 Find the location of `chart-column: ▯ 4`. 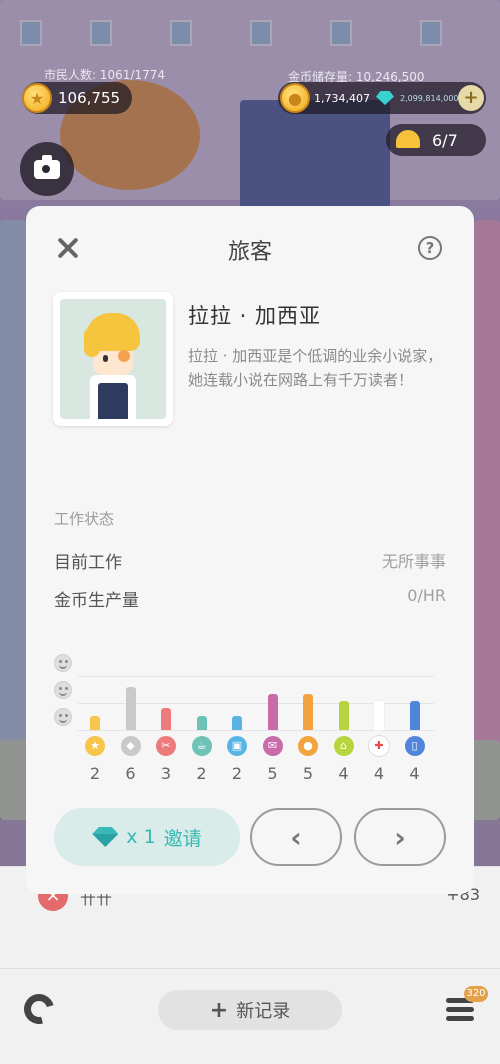

chart-column: ▯ 4 is located at coordinates (415, 716).